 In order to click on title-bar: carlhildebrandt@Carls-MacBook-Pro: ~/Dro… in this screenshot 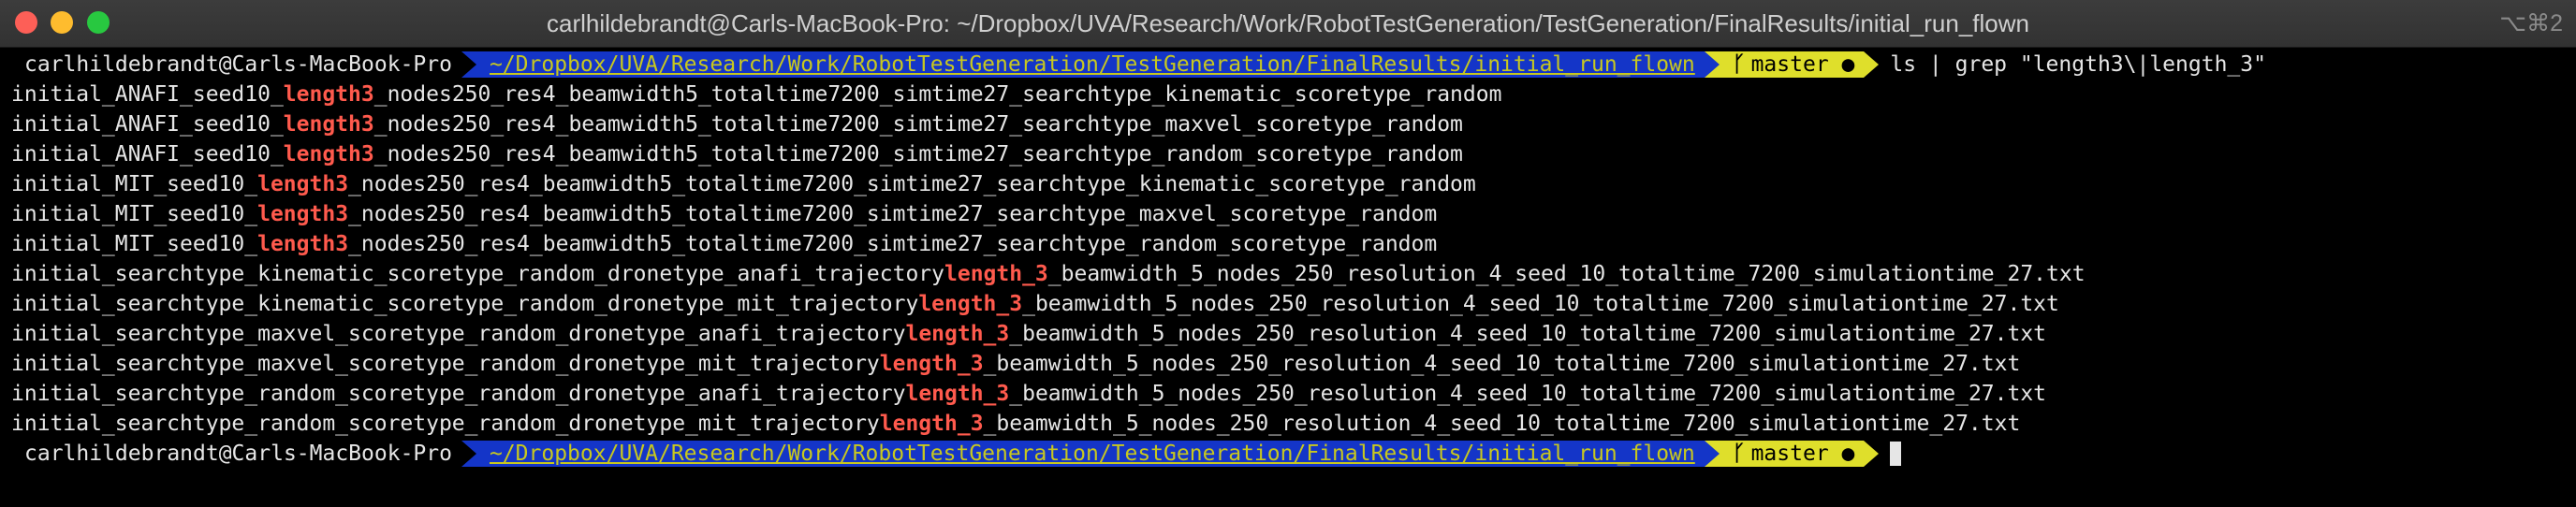, I will do `click(1288, 24)`.